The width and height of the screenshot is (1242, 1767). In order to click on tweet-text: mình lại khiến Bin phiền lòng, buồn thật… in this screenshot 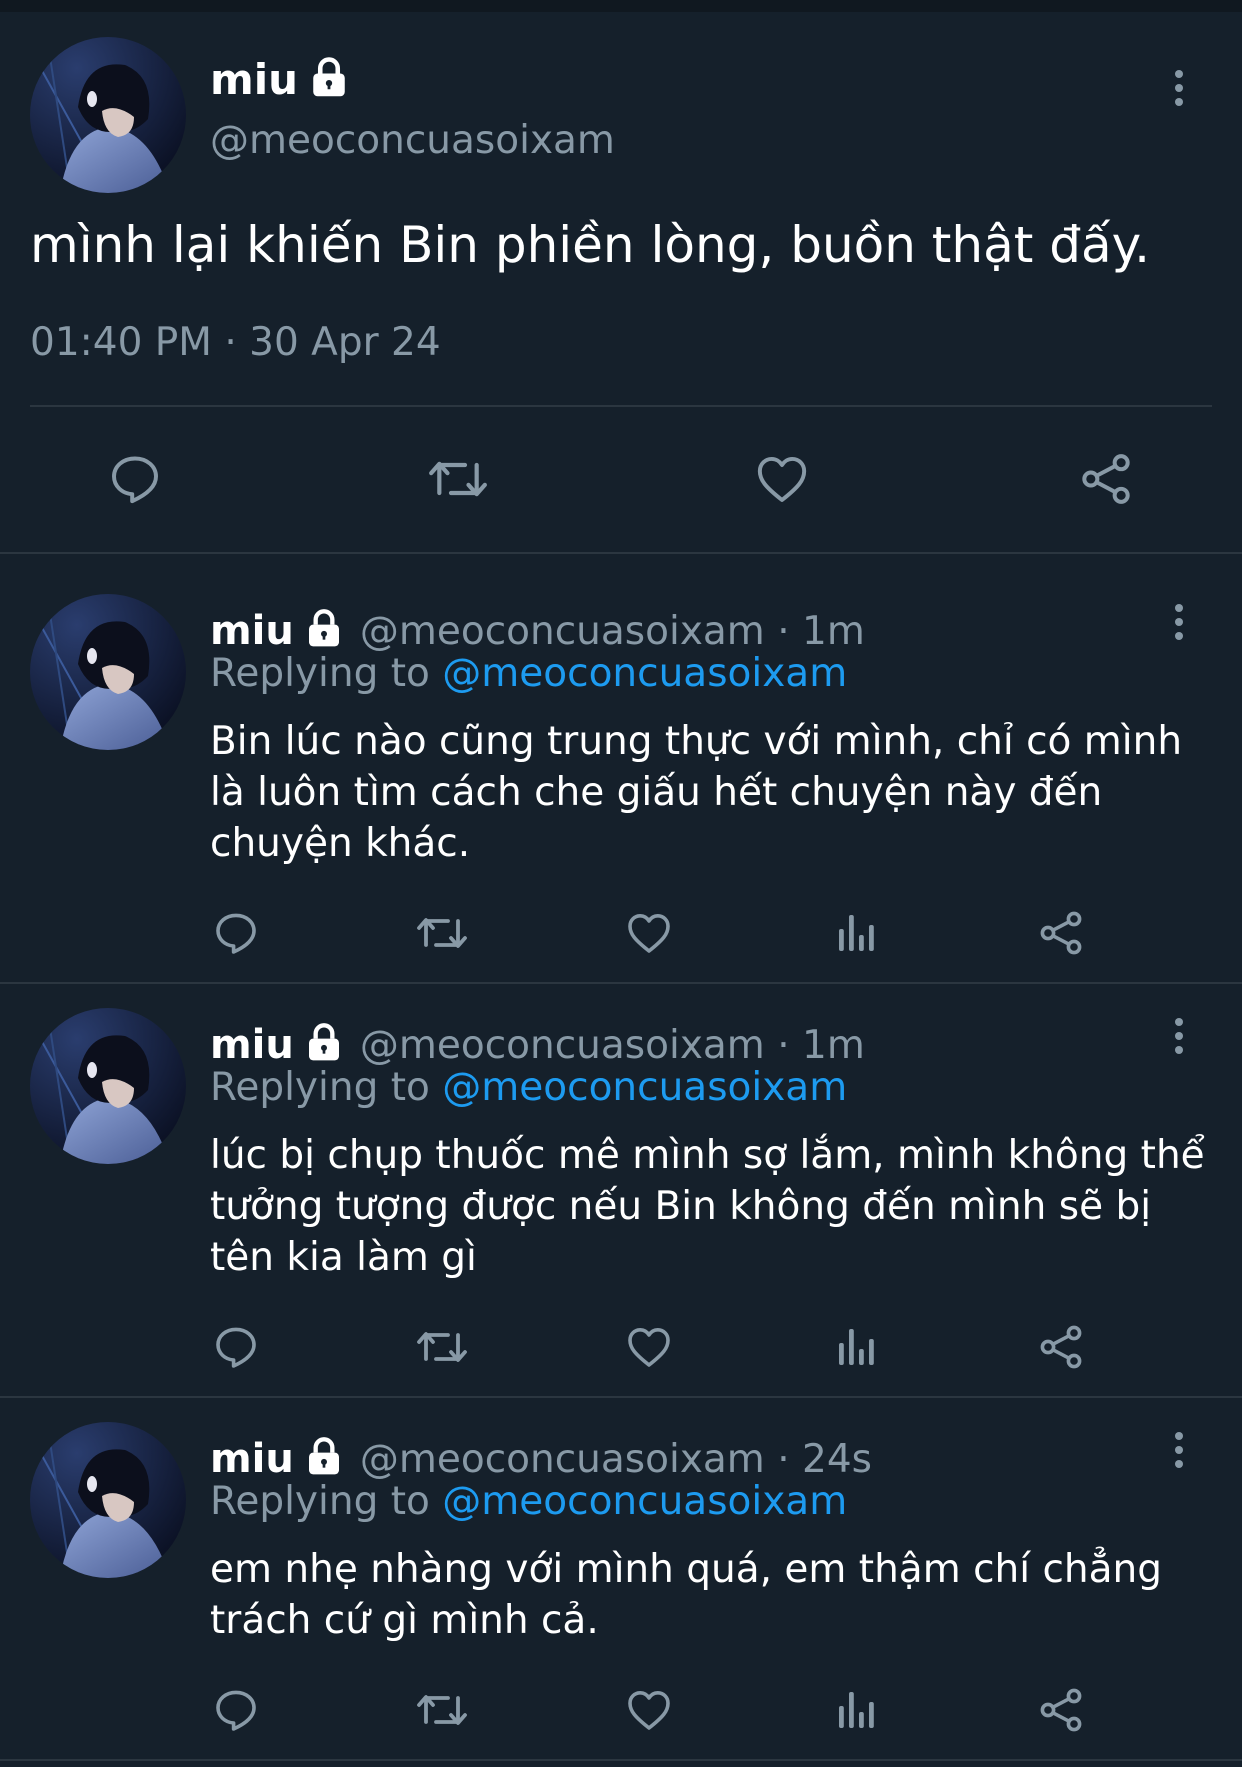, I will do `click(590, 245)`.